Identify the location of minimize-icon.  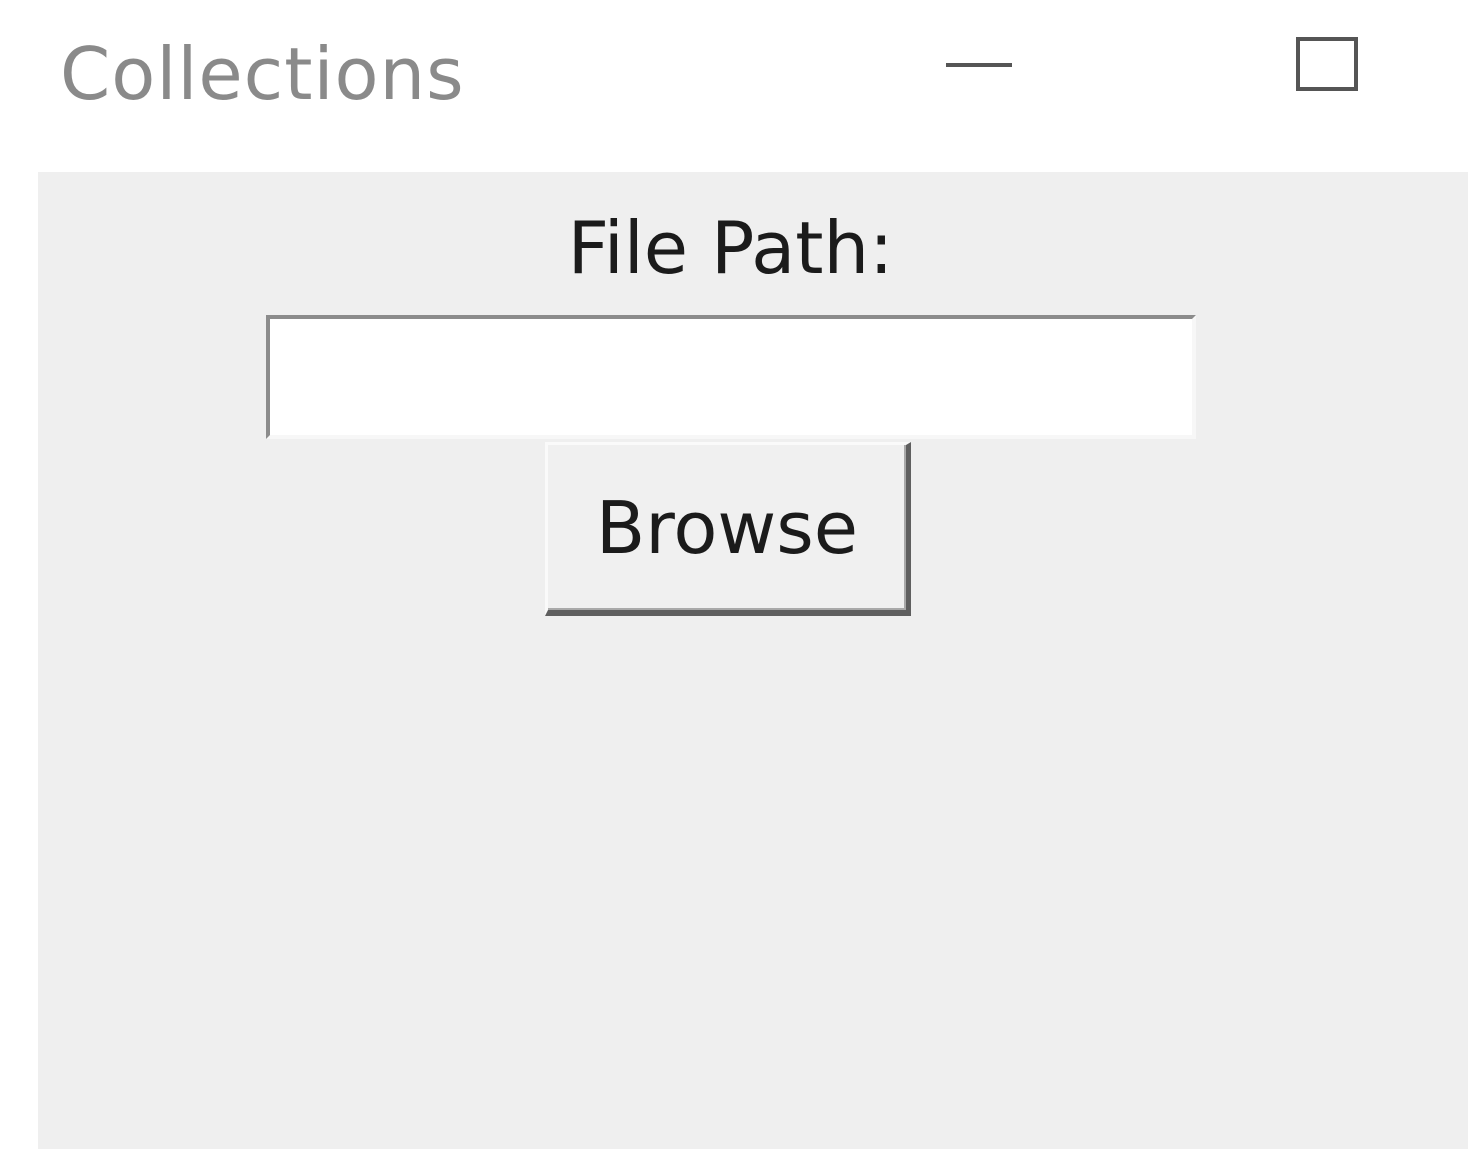
(979, 65).